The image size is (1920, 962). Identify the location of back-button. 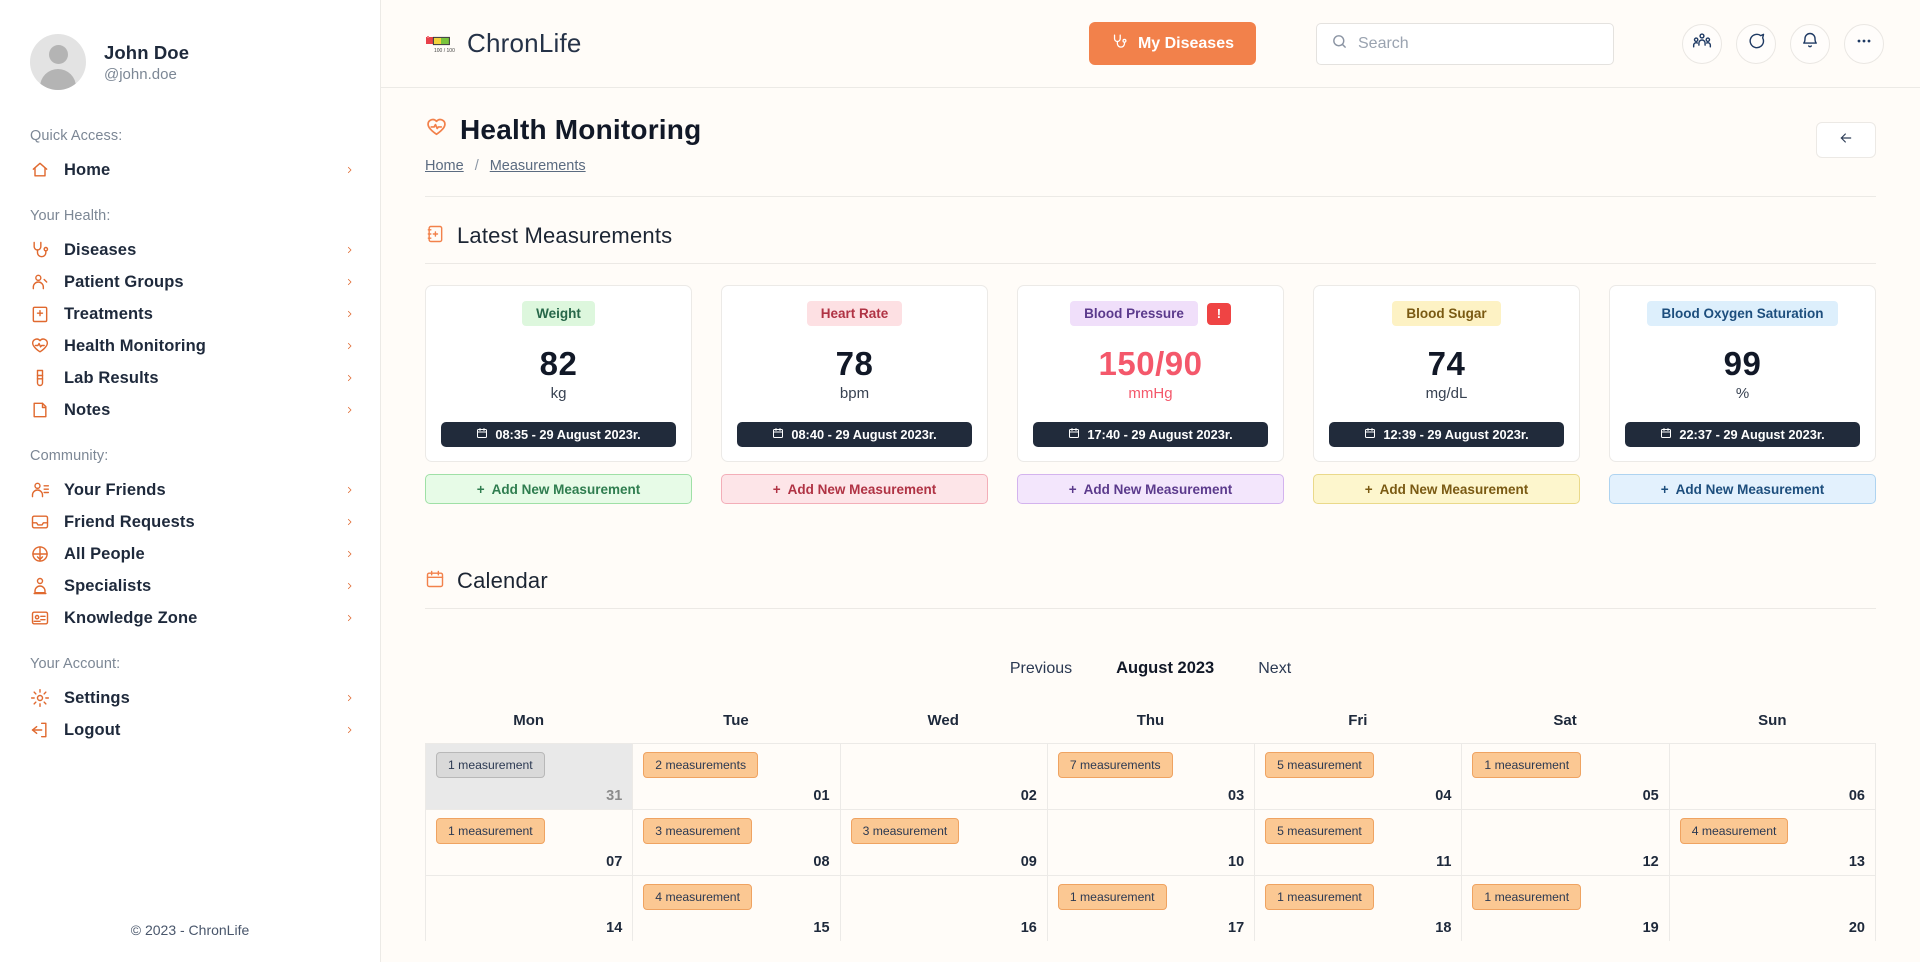
(1846, 140).